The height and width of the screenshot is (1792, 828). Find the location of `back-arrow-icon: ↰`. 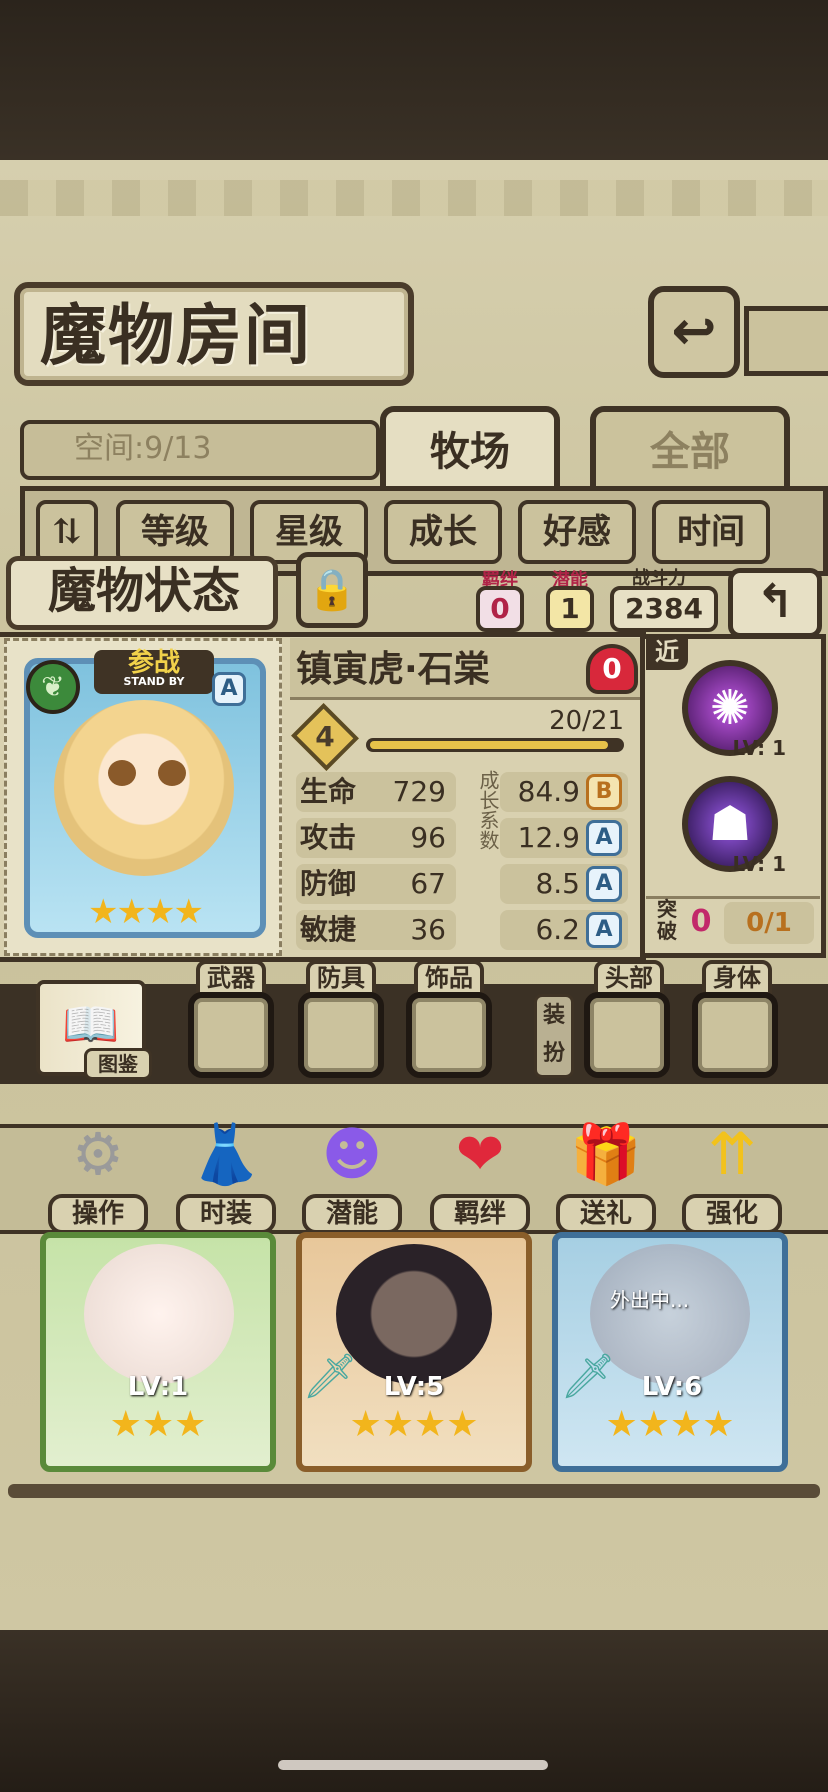

back-arrow-icon: ↰ is located at coordinates (775, 601).